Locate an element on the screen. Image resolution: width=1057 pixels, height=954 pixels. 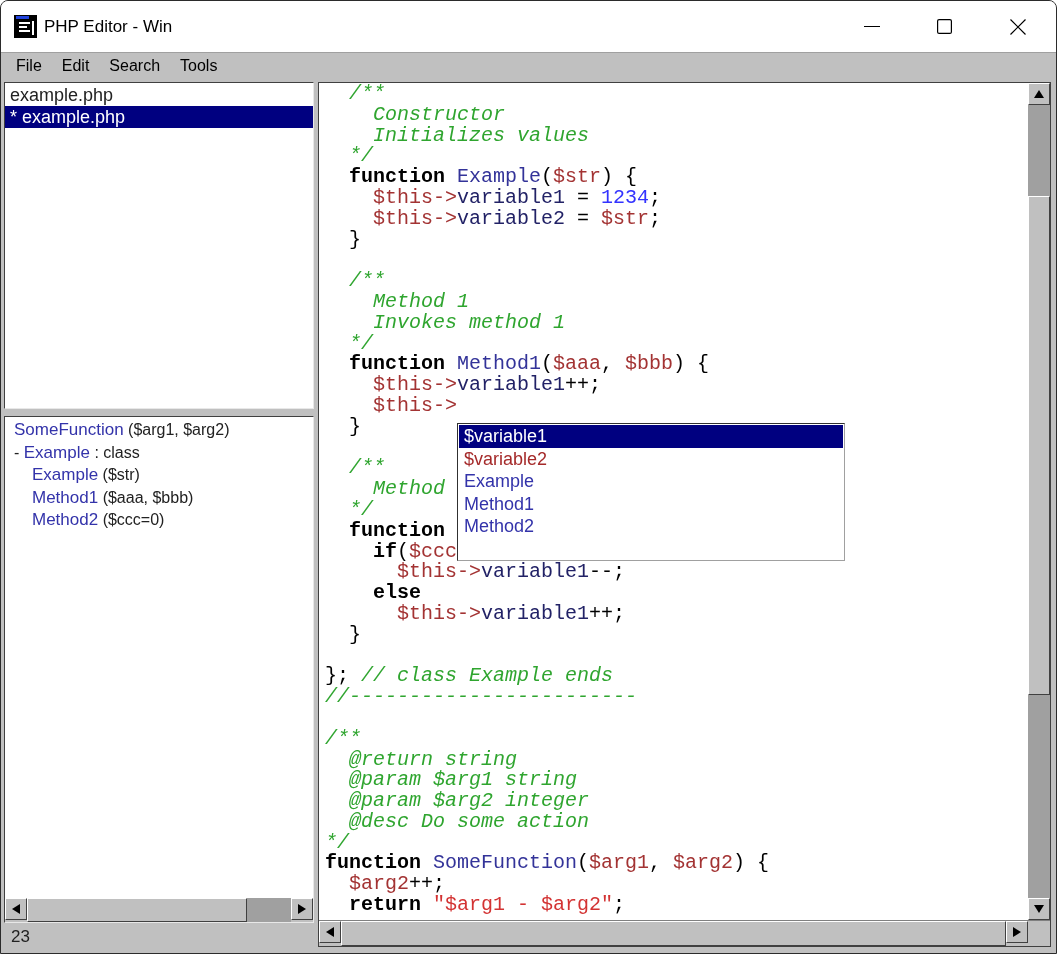
code-line: $this->variable1--; is located at coordinates (511, 573).